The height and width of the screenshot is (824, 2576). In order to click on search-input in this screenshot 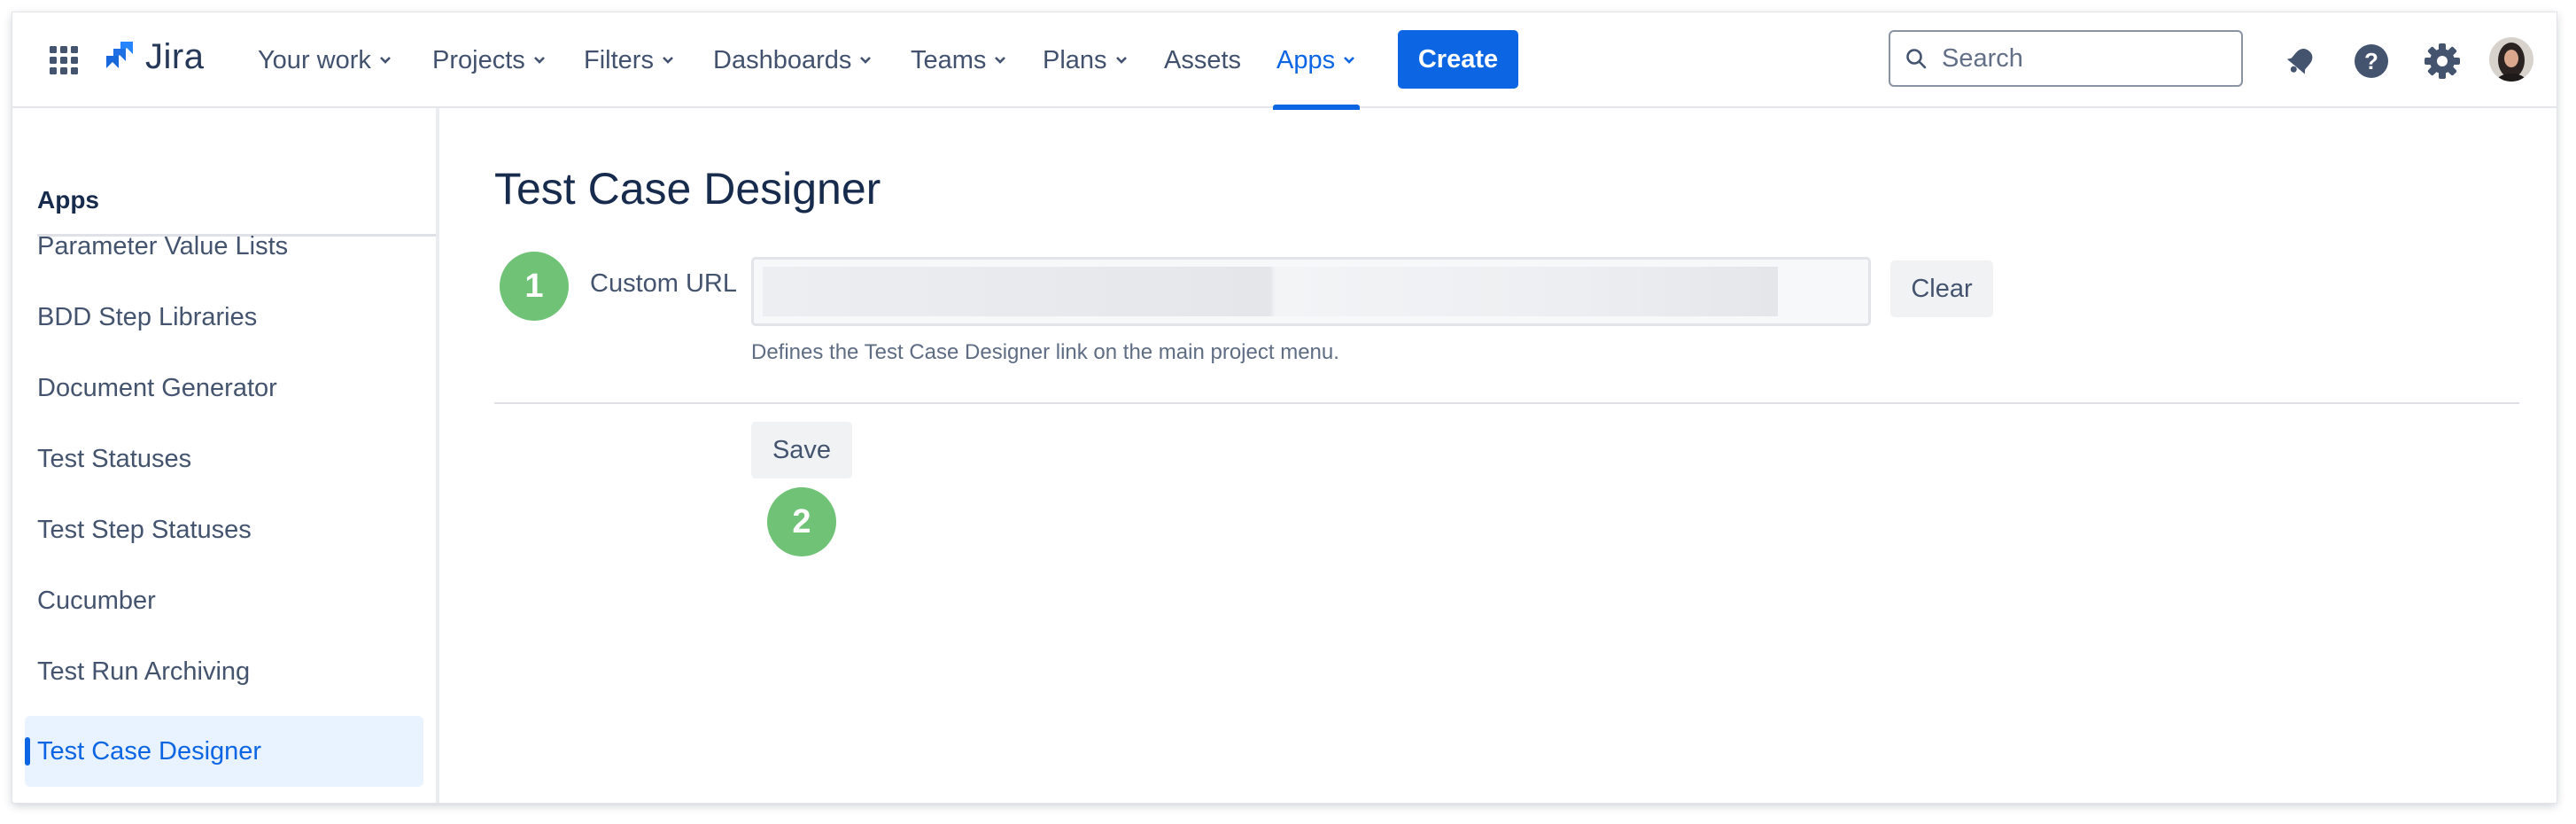, I will do `click(2083, 58)`.